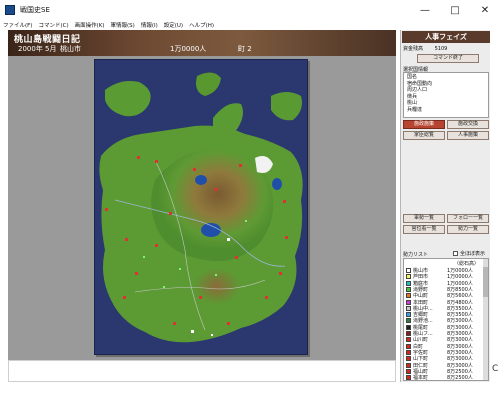  What do you see at coordinates (441, 49) in the screenshot?
I see `fund-value: 5109` at bounding box center [441, 49].